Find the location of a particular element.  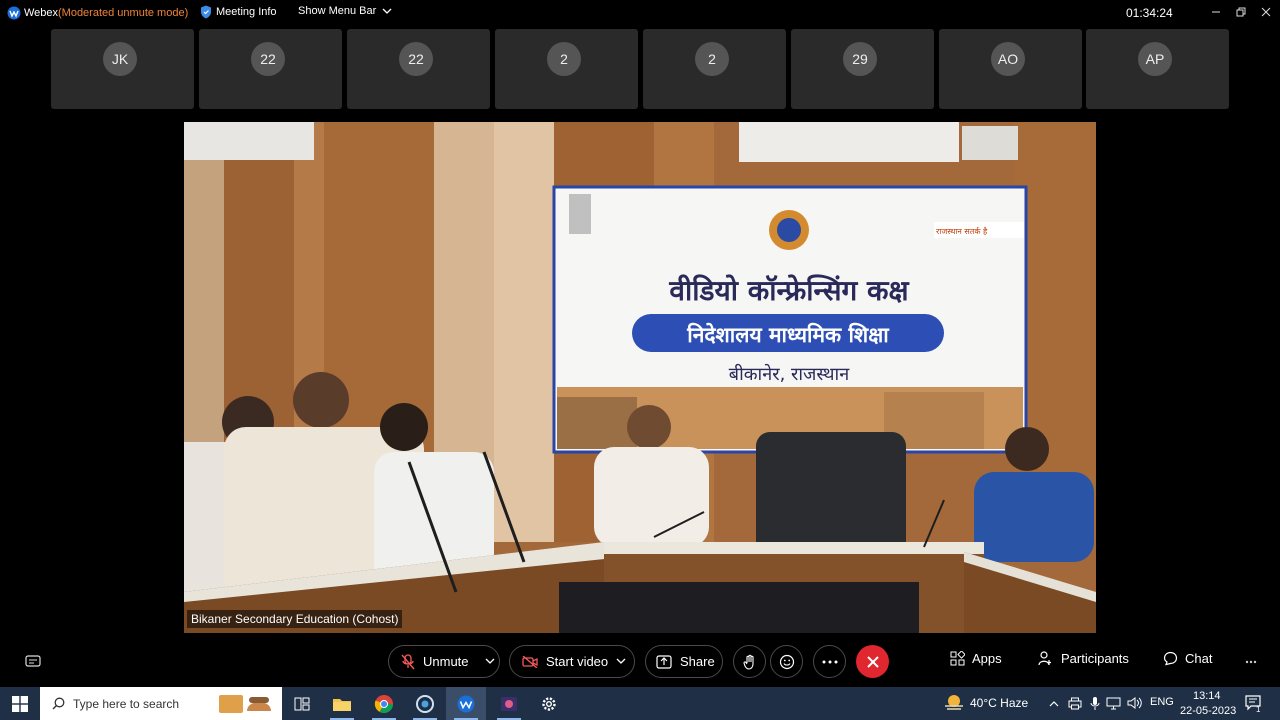

leave-meeting-button is located at coordinates (872, 661).